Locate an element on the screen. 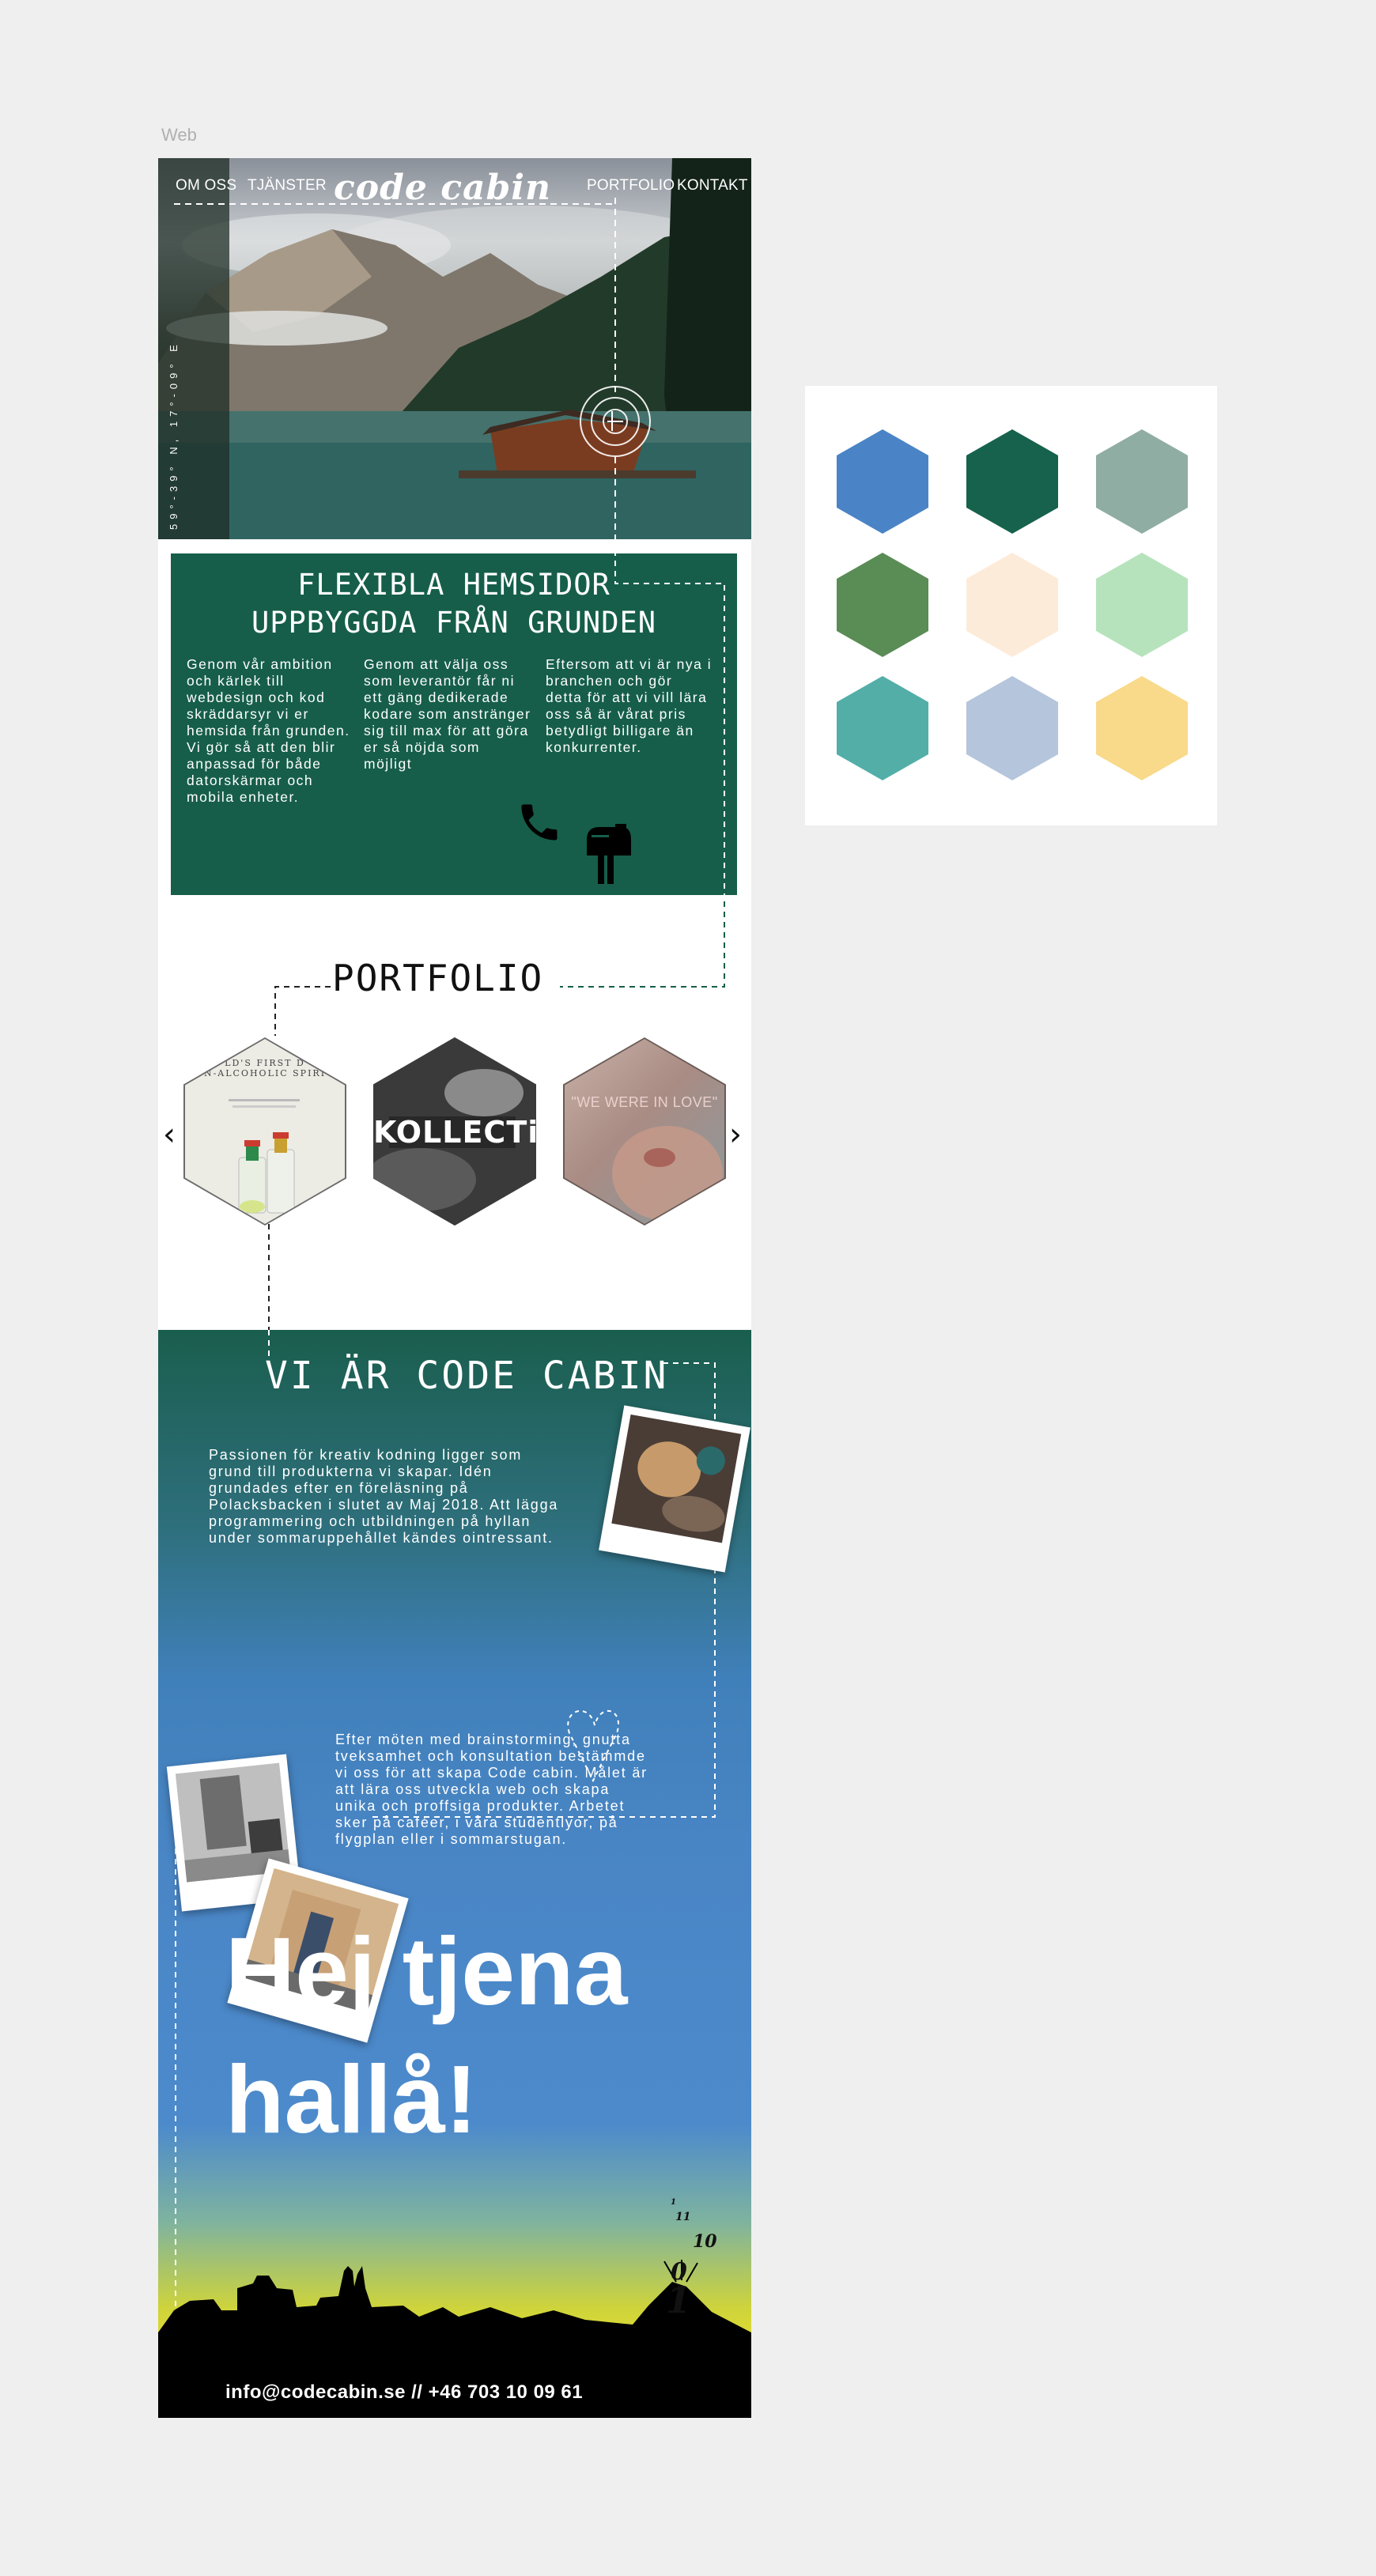 This screenshot has height=2576, width=1376. color-palette-board is located at coordinates (1011, 605).